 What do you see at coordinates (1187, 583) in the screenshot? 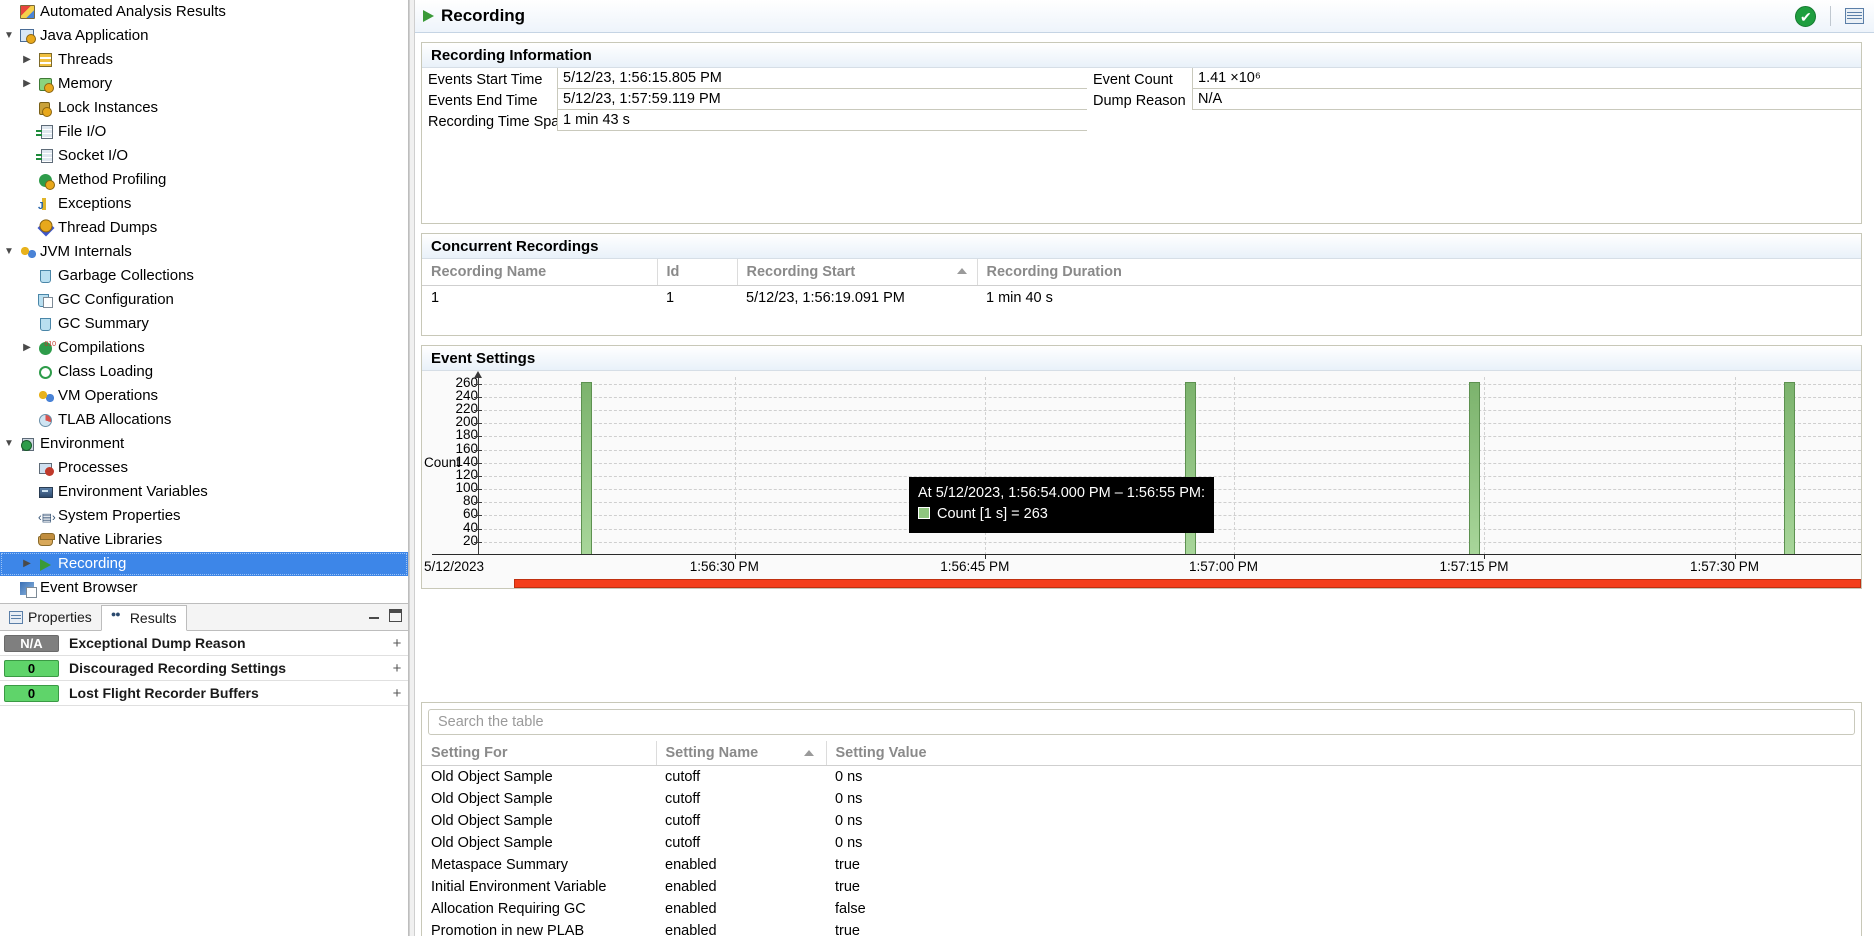
I see `range-selection-bar` at bounding box center [1187, 583].